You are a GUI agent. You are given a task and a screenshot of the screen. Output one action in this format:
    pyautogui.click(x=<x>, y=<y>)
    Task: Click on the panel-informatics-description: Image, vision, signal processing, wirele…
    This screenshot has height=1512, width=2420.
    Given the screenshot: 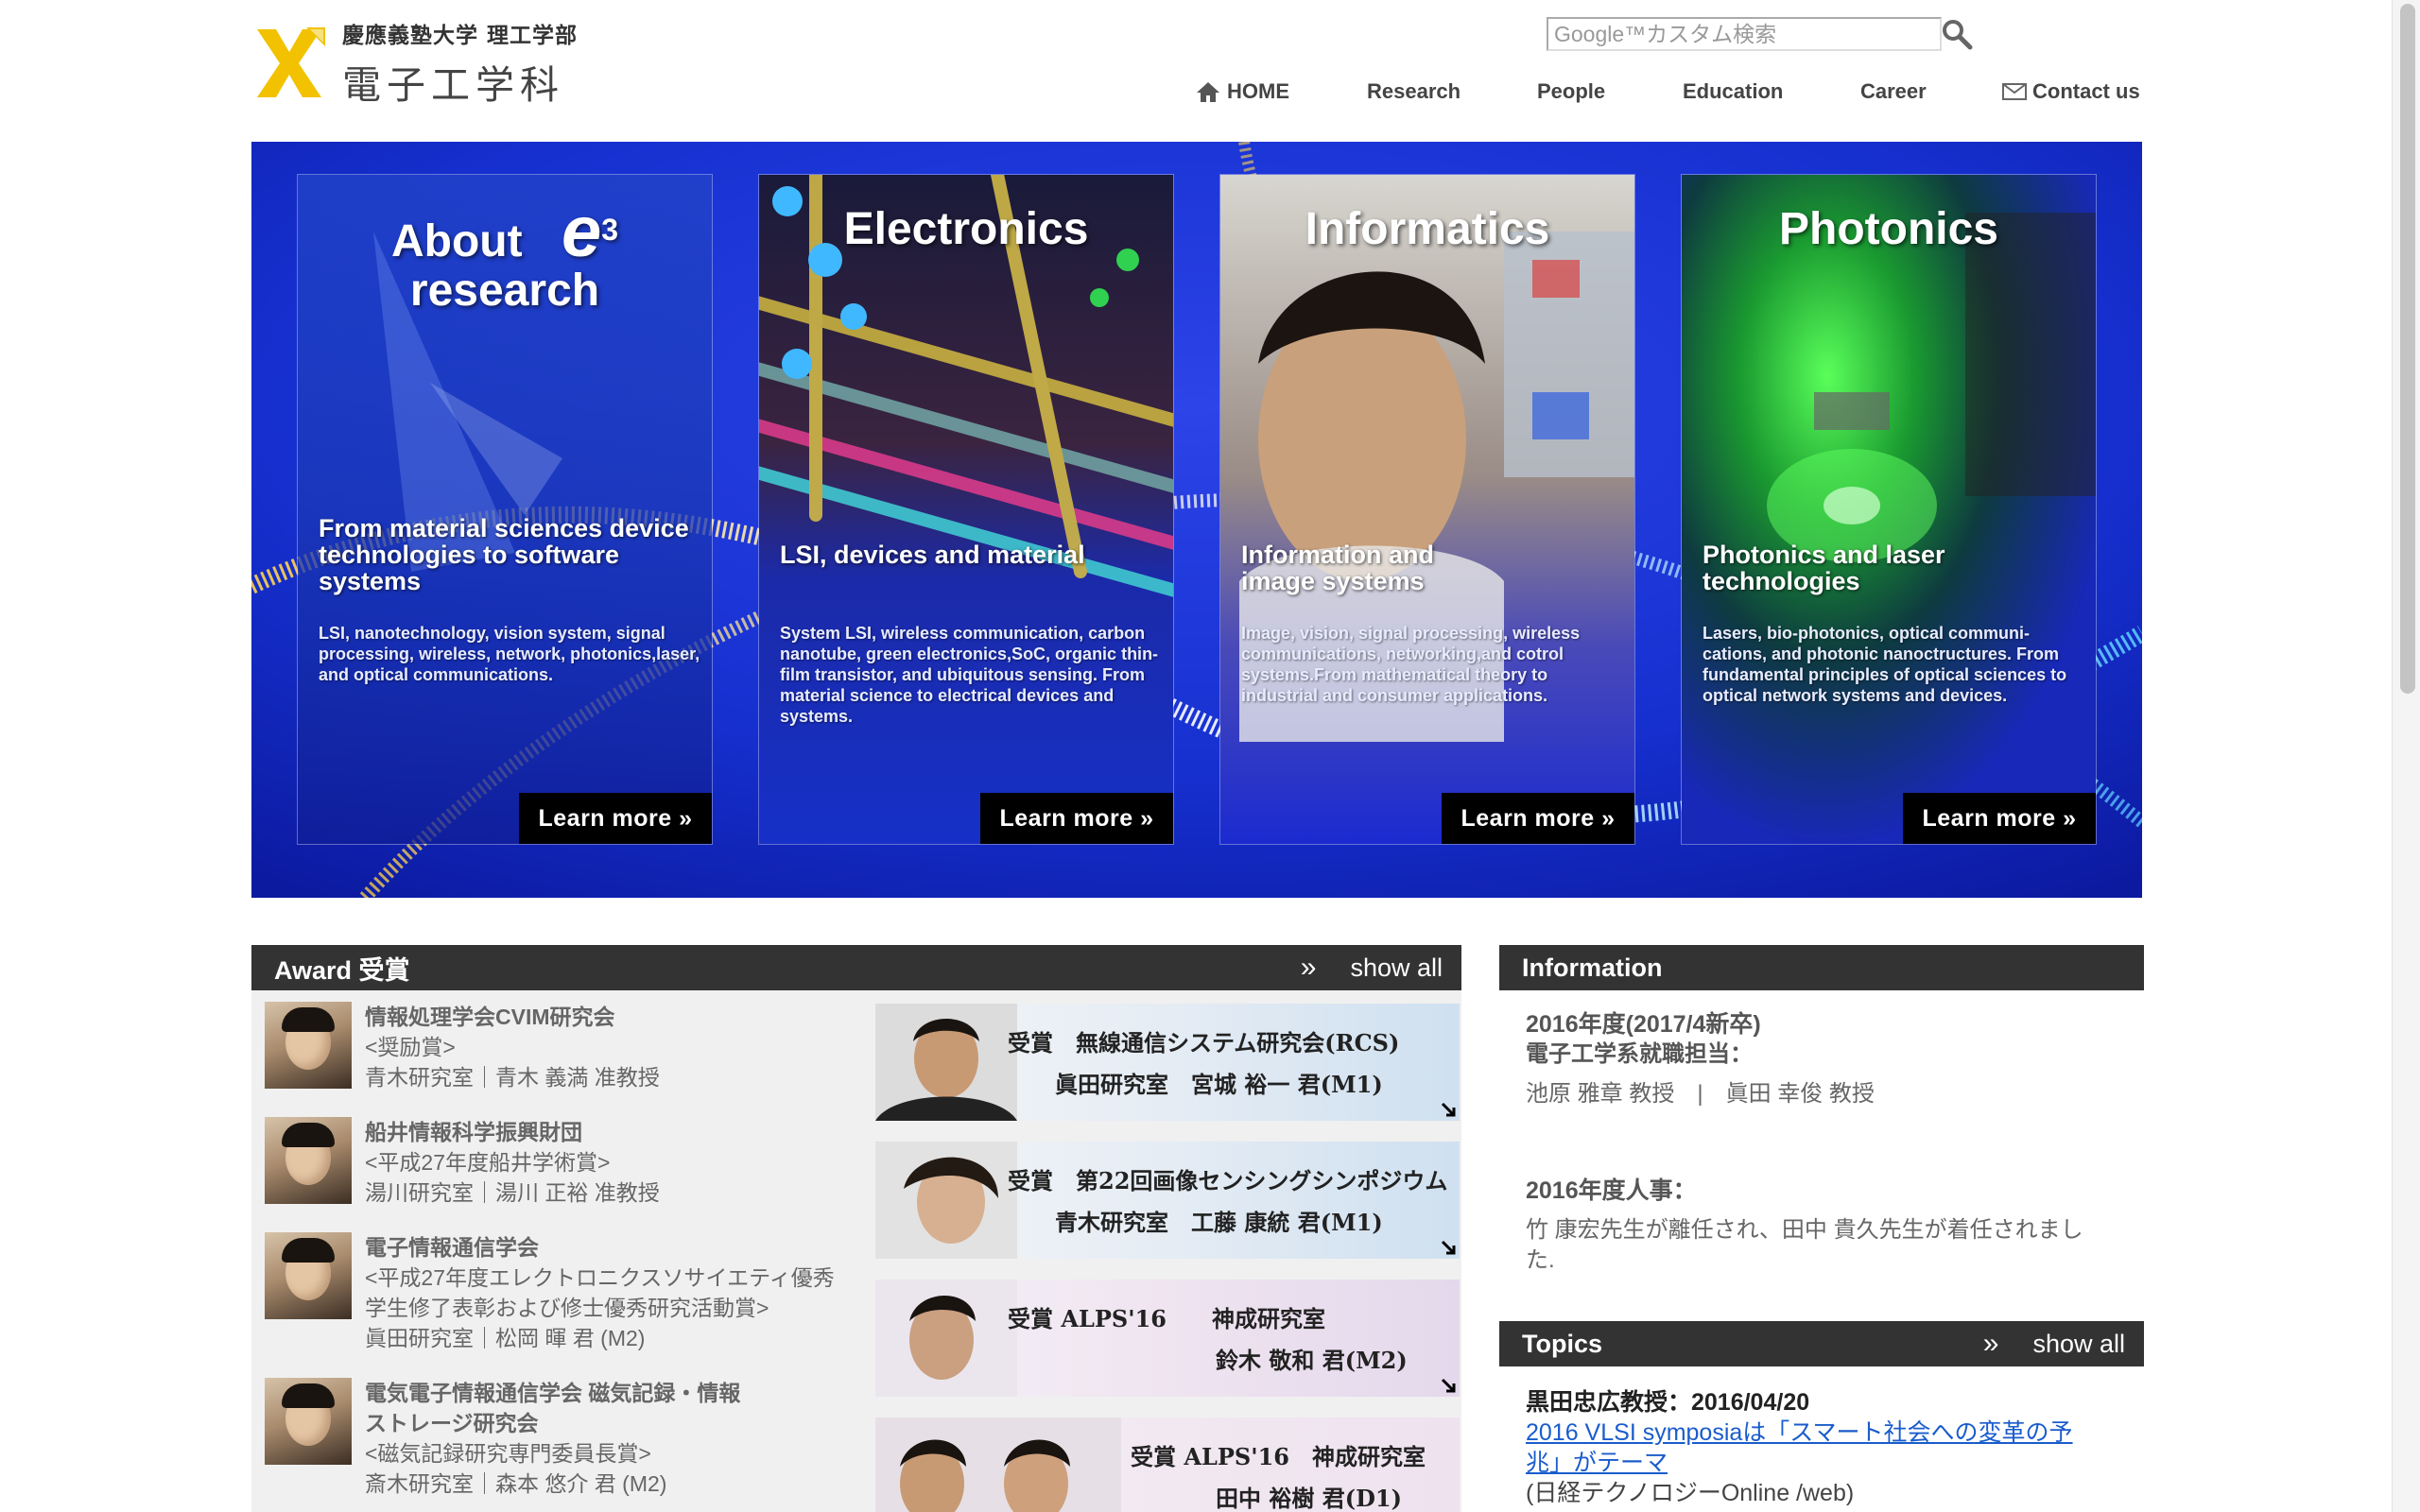 What is the action you would take?
    pyautogui.click(x=1411, y=664)
    